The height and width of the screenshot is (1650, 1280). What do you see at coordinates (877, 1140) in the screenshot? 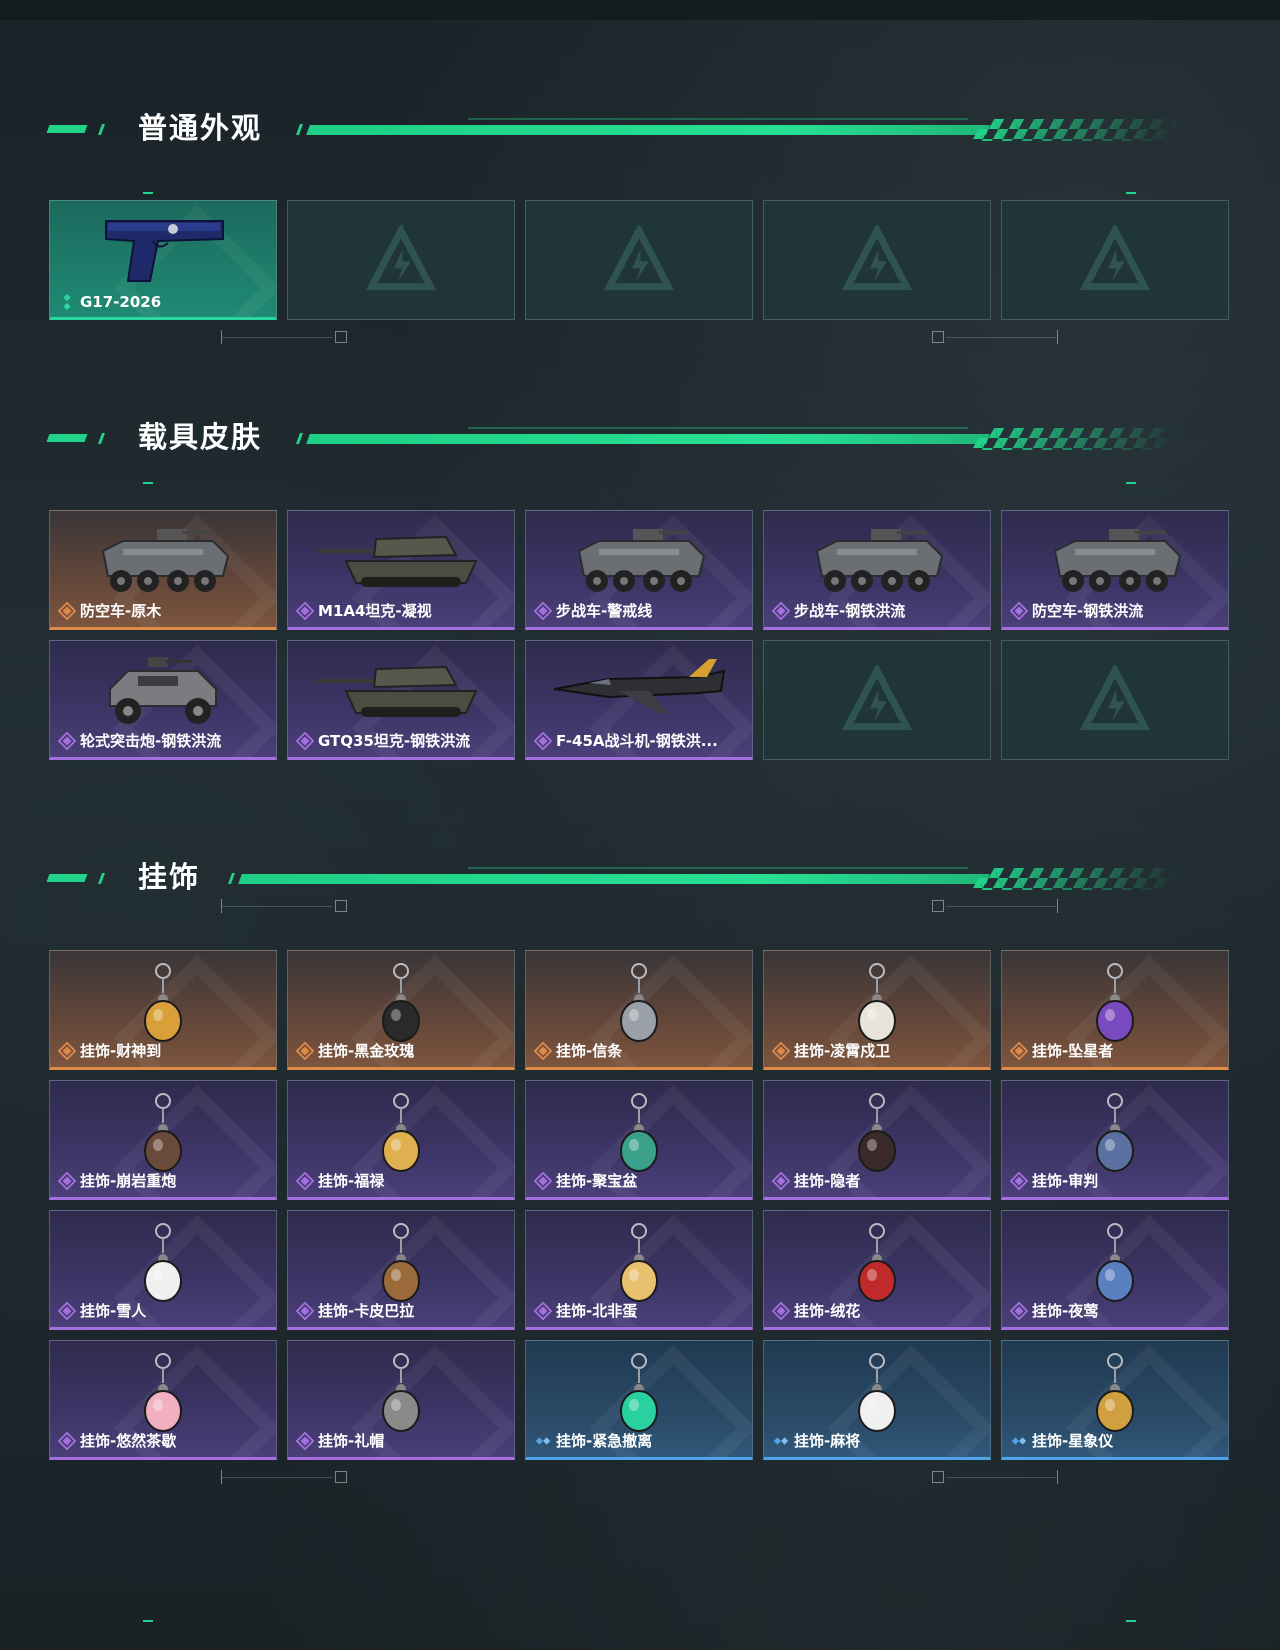
I see `item-card: 挂饰-隐者` at bounding box center [877, 1140].